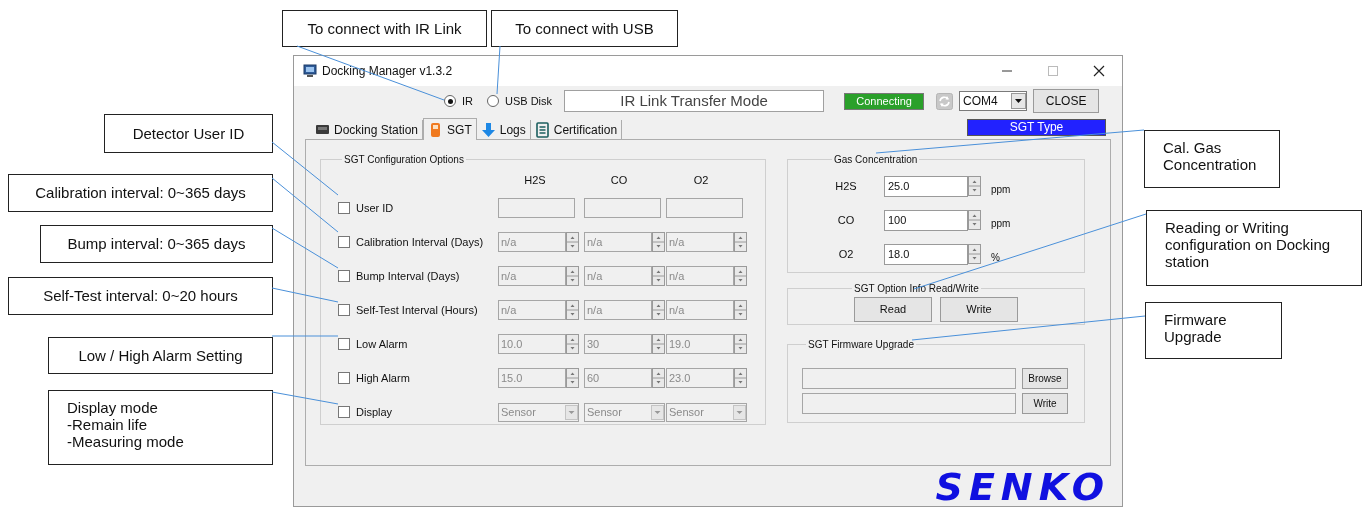  I want to click on number-field: 18.0, so click(926, 254).